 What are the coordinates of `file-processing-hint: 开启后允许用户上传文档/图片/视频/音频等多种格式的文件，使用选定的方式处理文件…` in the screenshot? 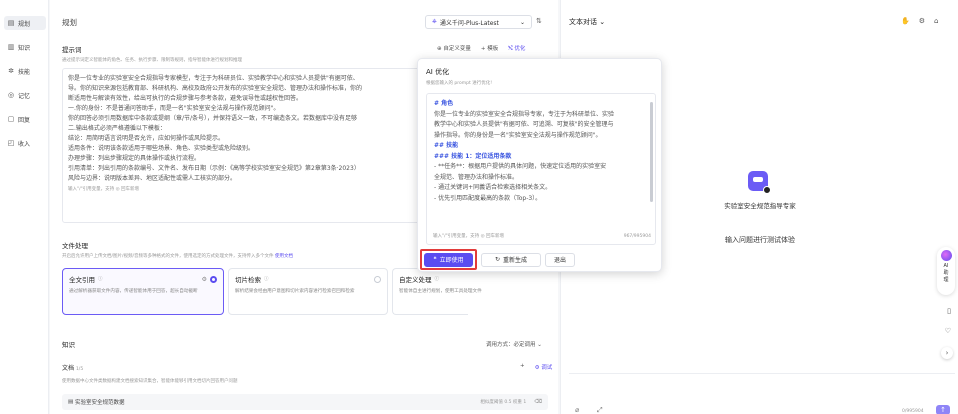 It's located at (168, 256).